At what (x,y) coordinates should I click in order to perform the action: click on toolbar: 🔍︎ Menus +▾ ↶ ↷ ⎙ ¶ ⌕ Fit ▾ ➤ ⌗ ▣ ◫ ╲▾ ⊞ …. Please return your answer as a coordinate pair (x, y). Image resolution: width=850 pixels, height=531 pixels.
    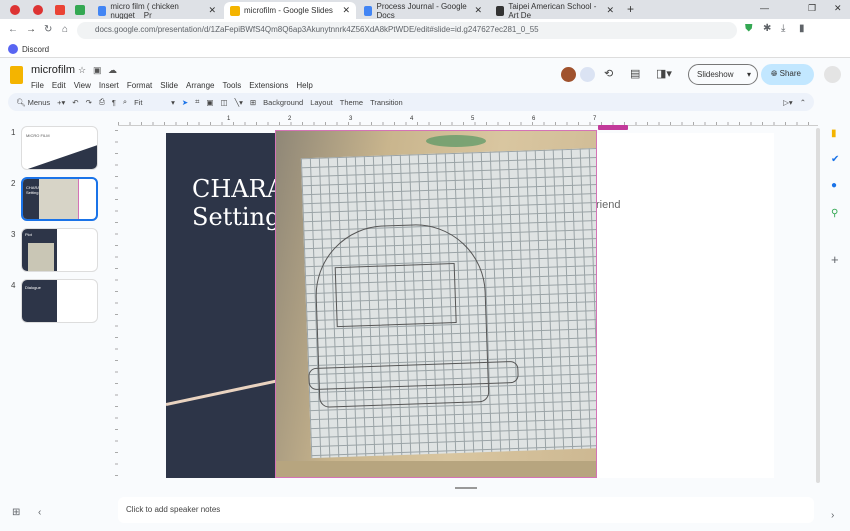
    Looking at the image, I should click on (411, 102).